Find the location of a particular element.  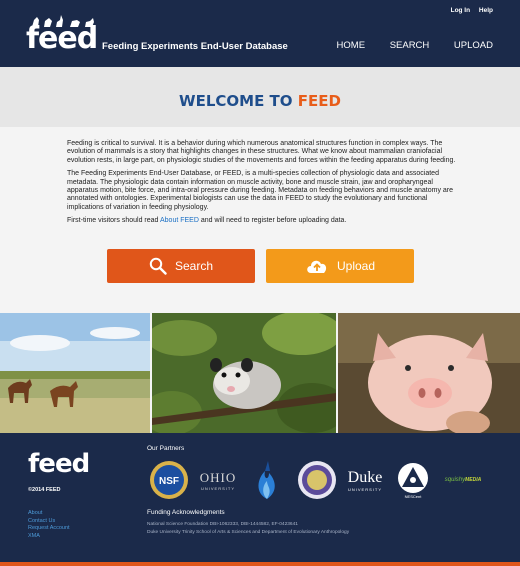

search-button-label: Search is located at coordinates (194, 266).